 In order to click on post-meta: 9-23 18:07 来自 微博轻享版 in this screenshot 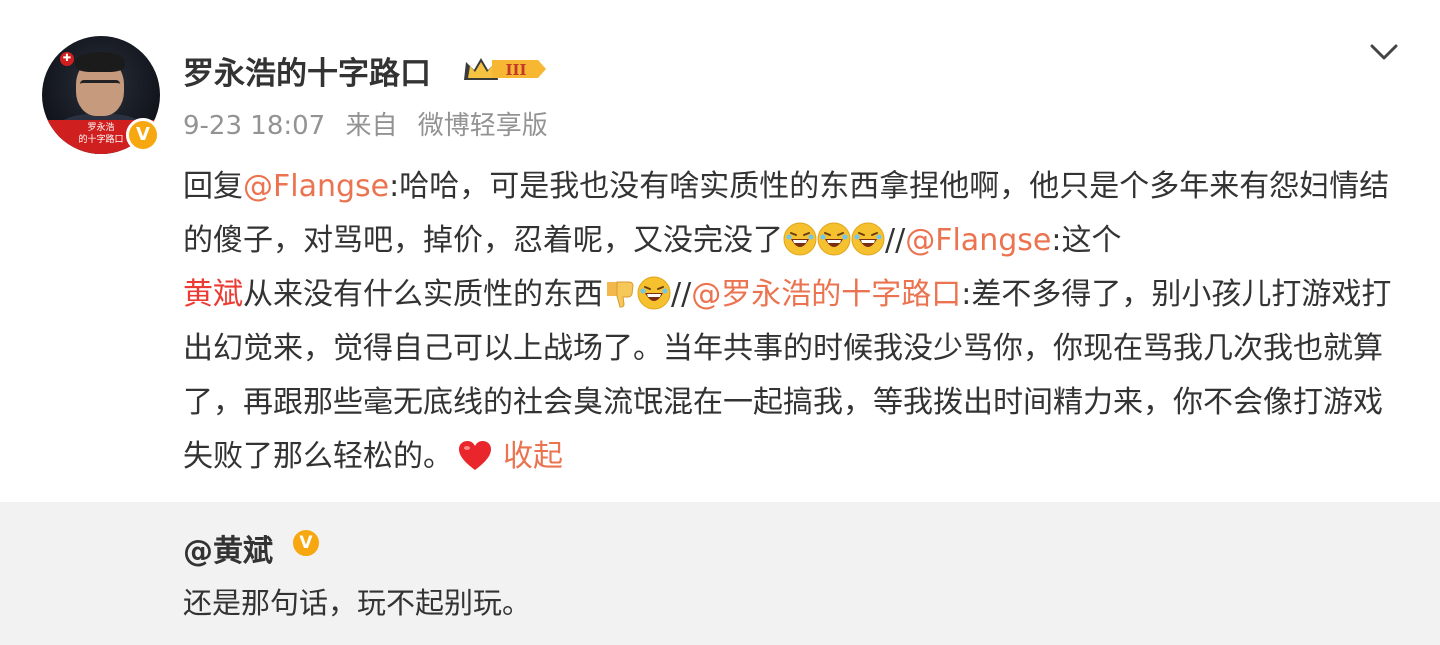, I will do `click(365, 123)`.